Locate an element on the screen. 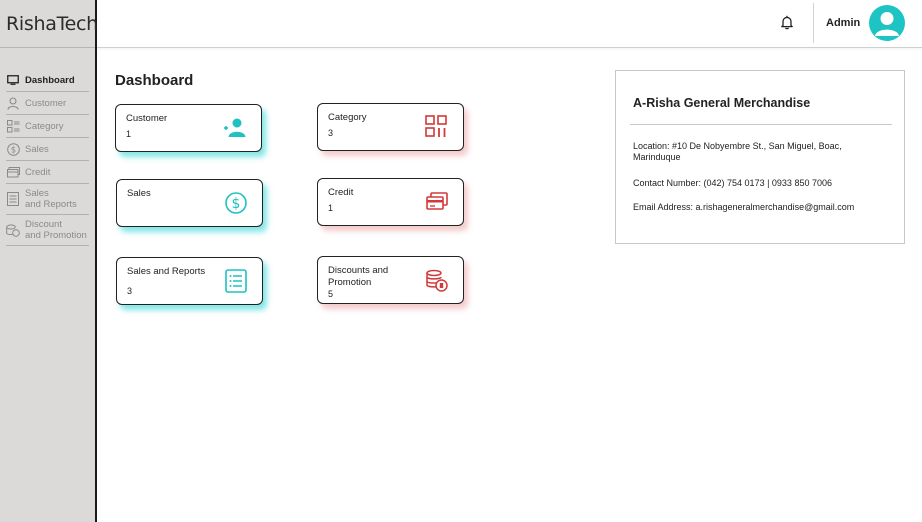 Image resolution: width=922 pixels, height=522 pixels. sidebar-item-label: Sales is located at coordinates (37, 149).